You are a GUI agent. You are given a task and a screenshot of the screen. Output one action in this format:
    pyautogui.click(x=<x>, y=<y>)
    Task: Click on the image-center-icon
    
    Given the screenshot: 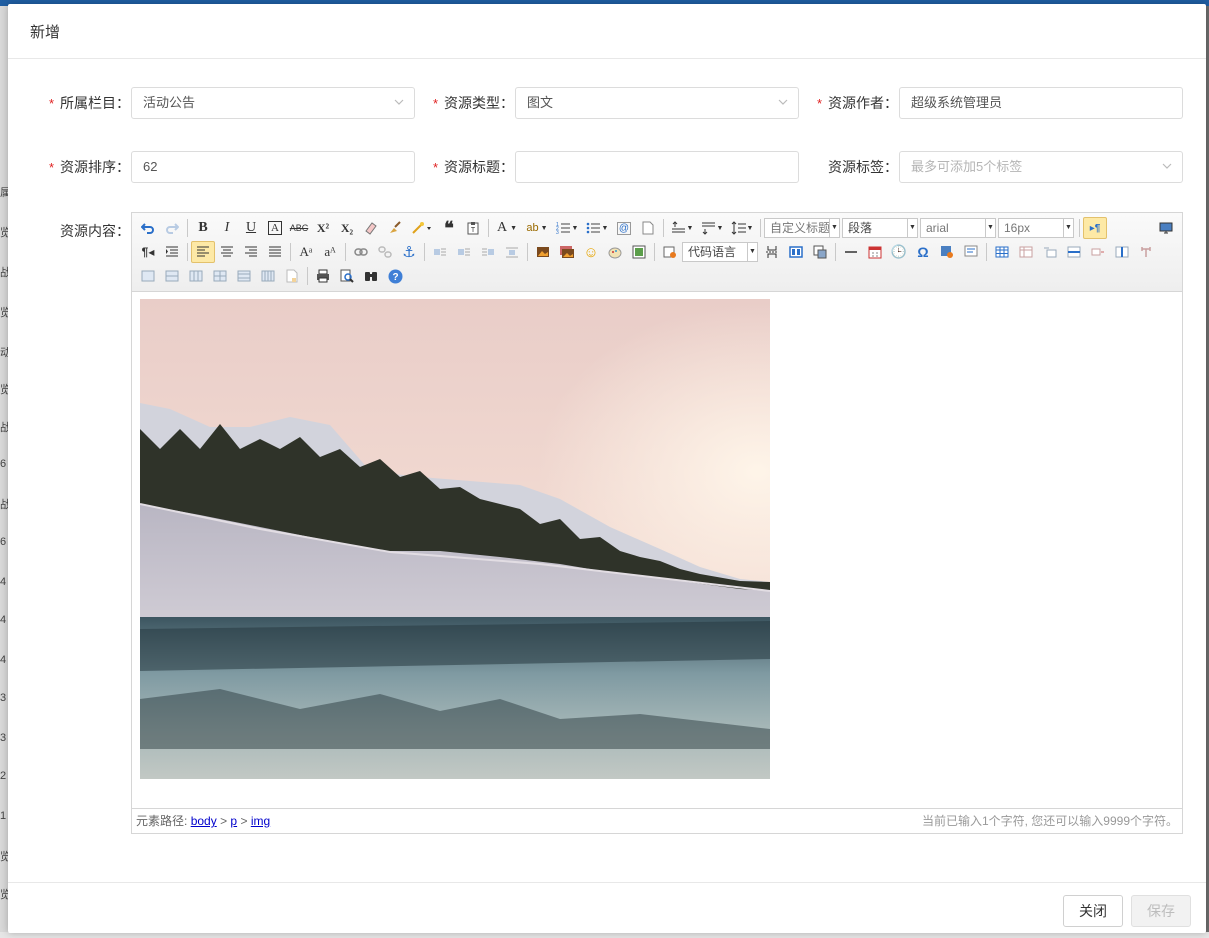 What is the action you would take?
    pyautogui.click(x=512, y=252)
    